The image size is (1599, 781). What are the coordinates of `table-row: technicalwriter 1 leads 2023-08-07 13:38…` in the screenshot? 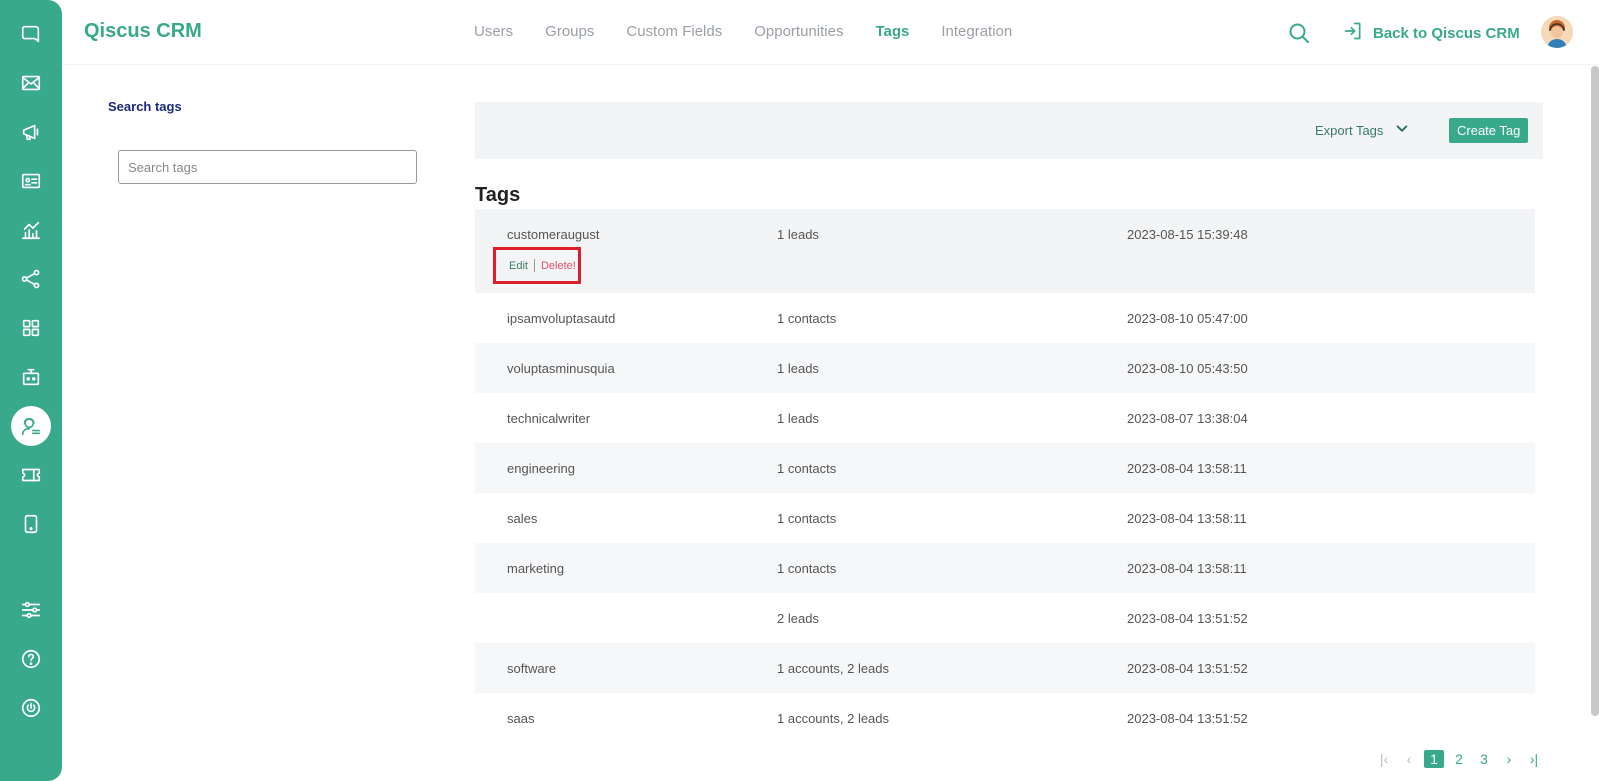 It's located at (1005, 418).